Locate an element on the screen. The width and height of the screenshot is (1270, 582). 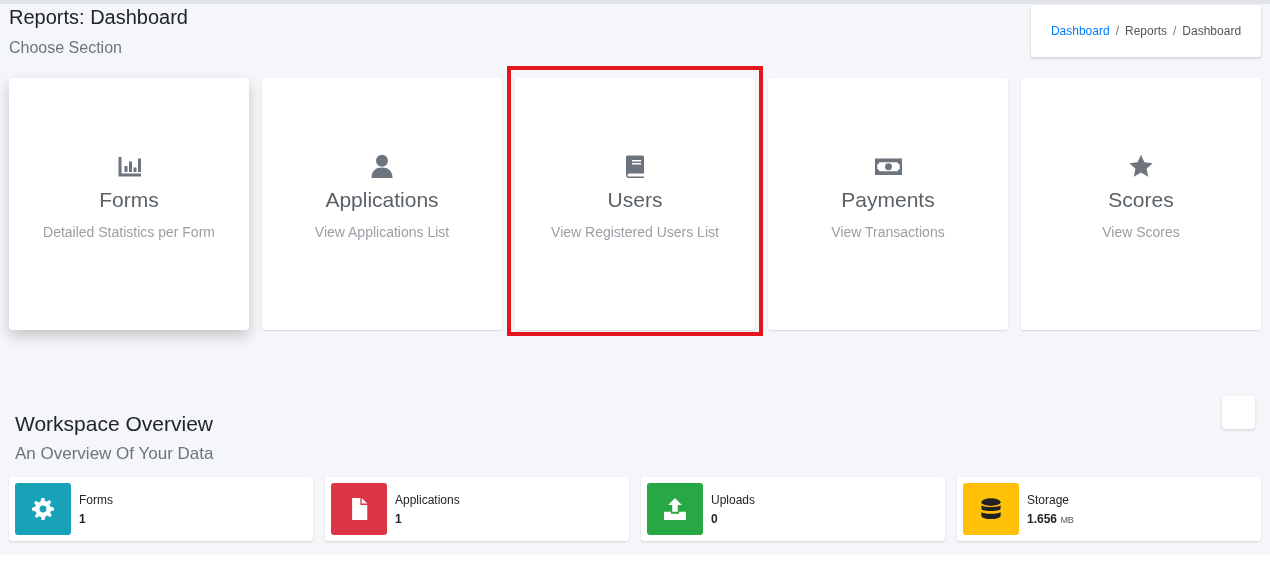
stat-label: Forms is located at coordinates (96, 499).